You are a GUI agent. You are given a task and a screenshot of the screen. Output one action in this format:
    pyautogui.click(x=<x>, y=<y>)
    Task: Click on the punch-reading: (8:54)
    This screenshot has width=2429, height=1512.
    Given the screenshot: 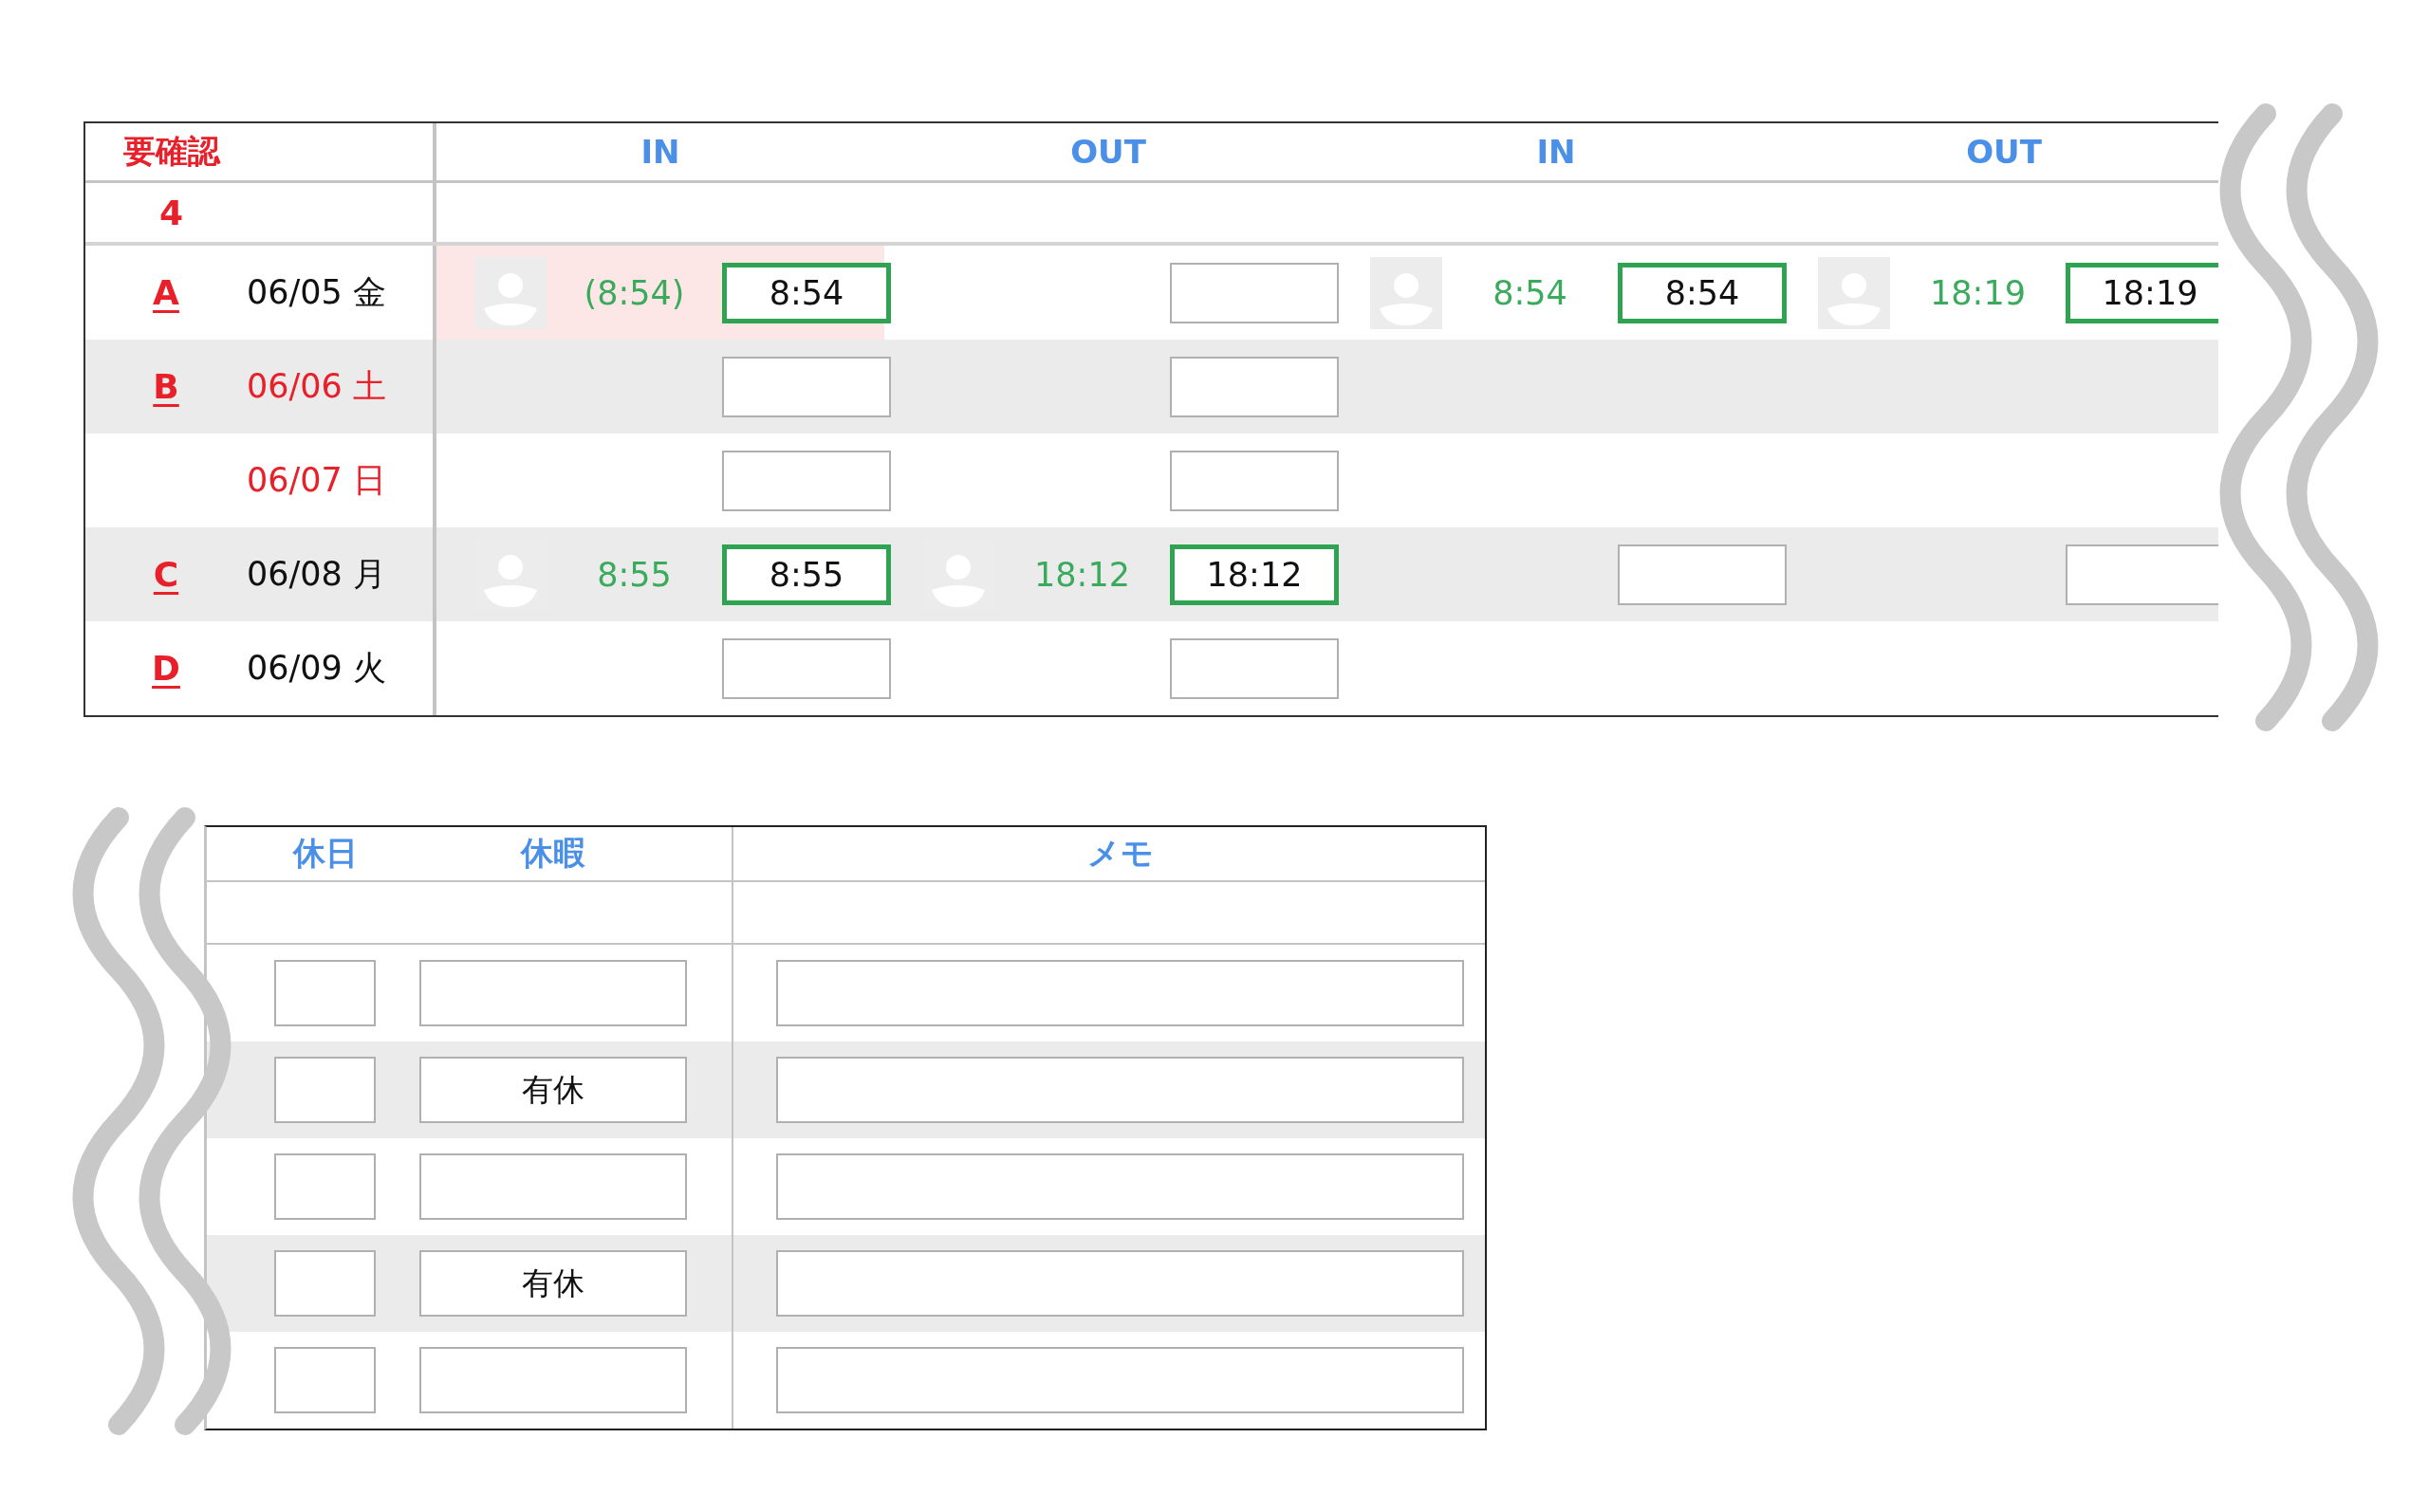 What is the action you would take?
    pyautogui.click(x=634, y=292)
    